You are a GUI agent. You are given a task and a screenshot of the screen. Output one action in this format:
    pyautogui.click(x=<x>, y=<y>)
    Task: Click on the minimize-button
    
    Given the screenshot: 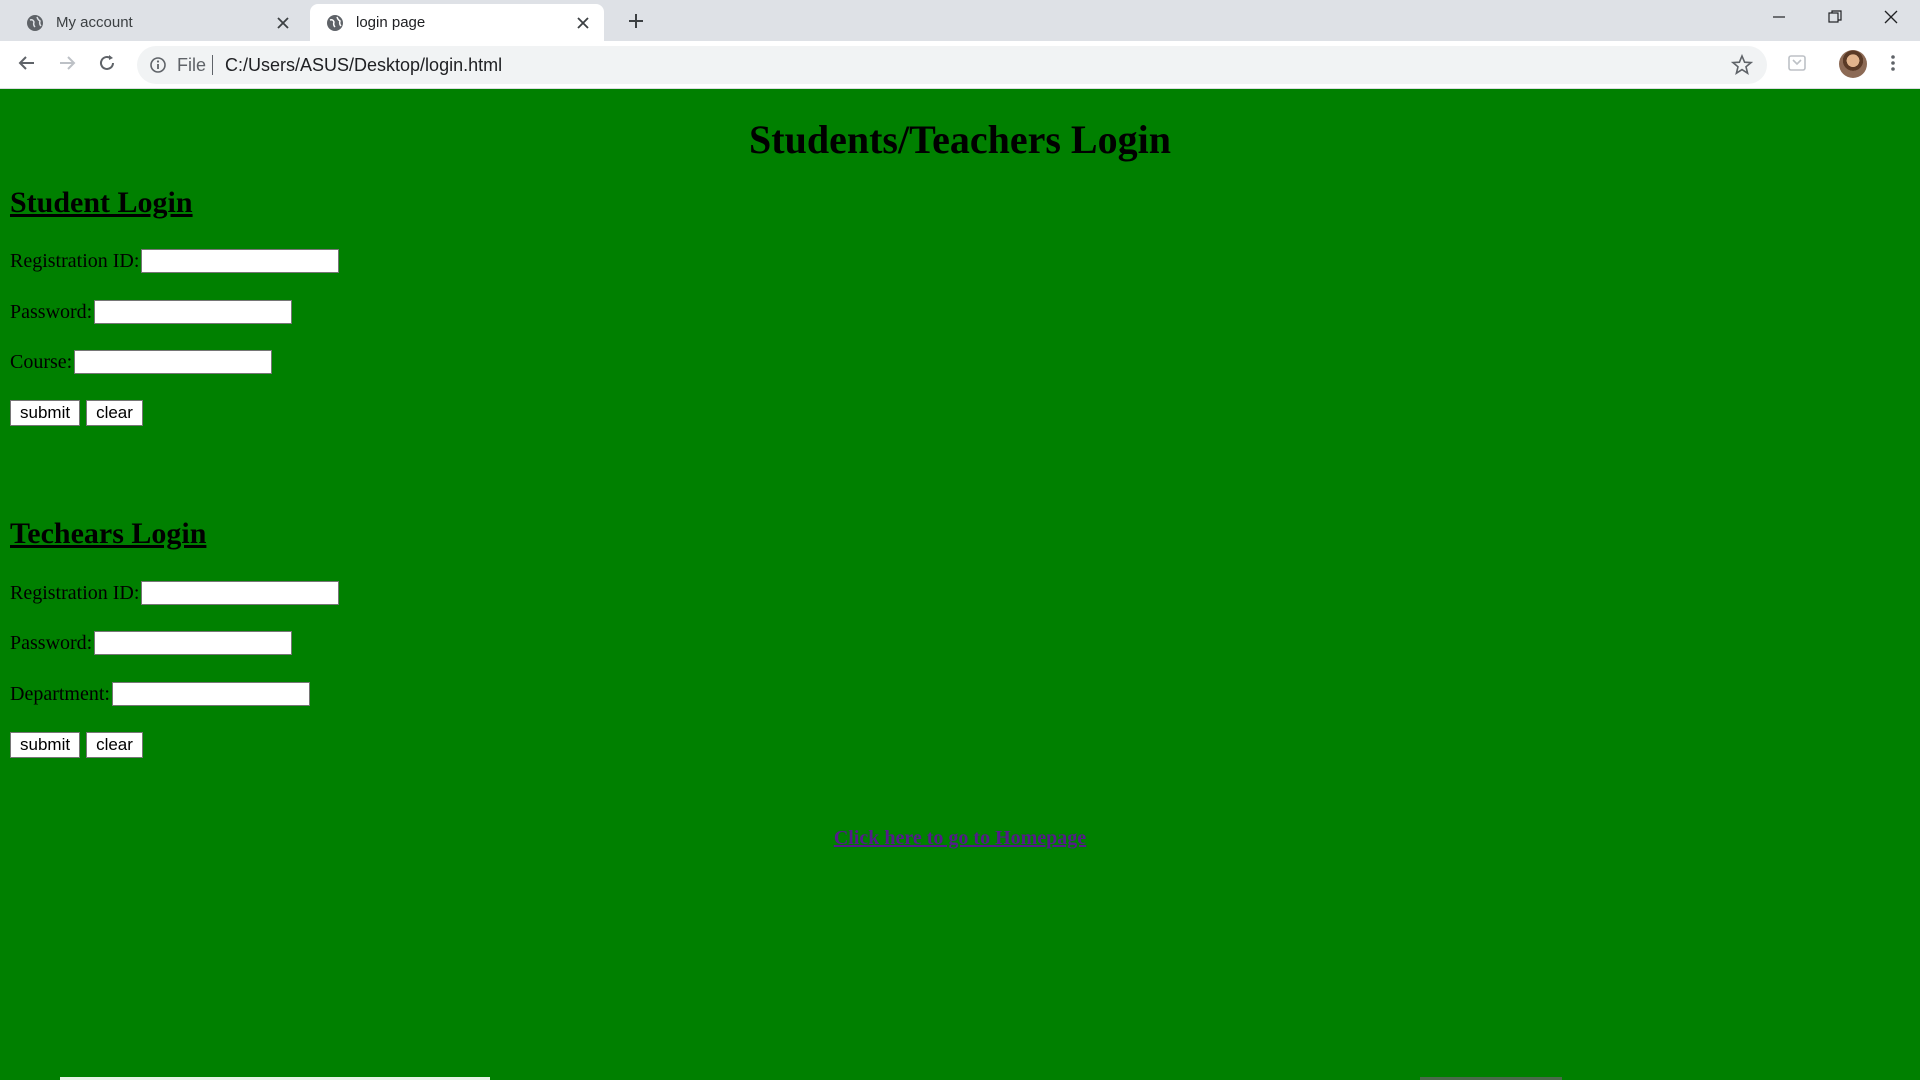 What is the action you would take?
    pyautogui.click(x=1779, y=19)
    